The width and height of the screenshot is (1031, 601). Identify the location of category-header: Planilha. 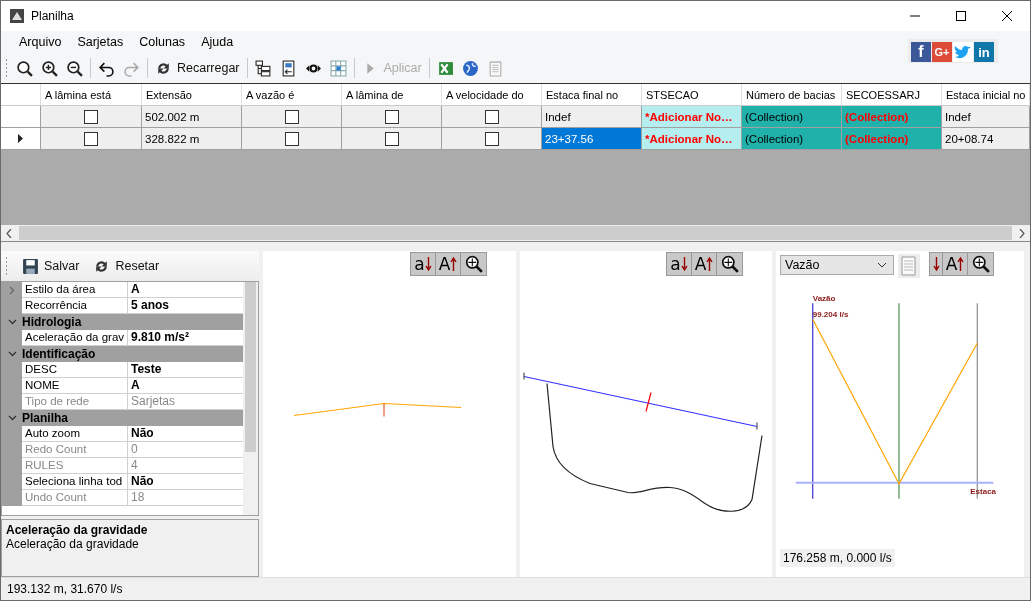
(122, 418).